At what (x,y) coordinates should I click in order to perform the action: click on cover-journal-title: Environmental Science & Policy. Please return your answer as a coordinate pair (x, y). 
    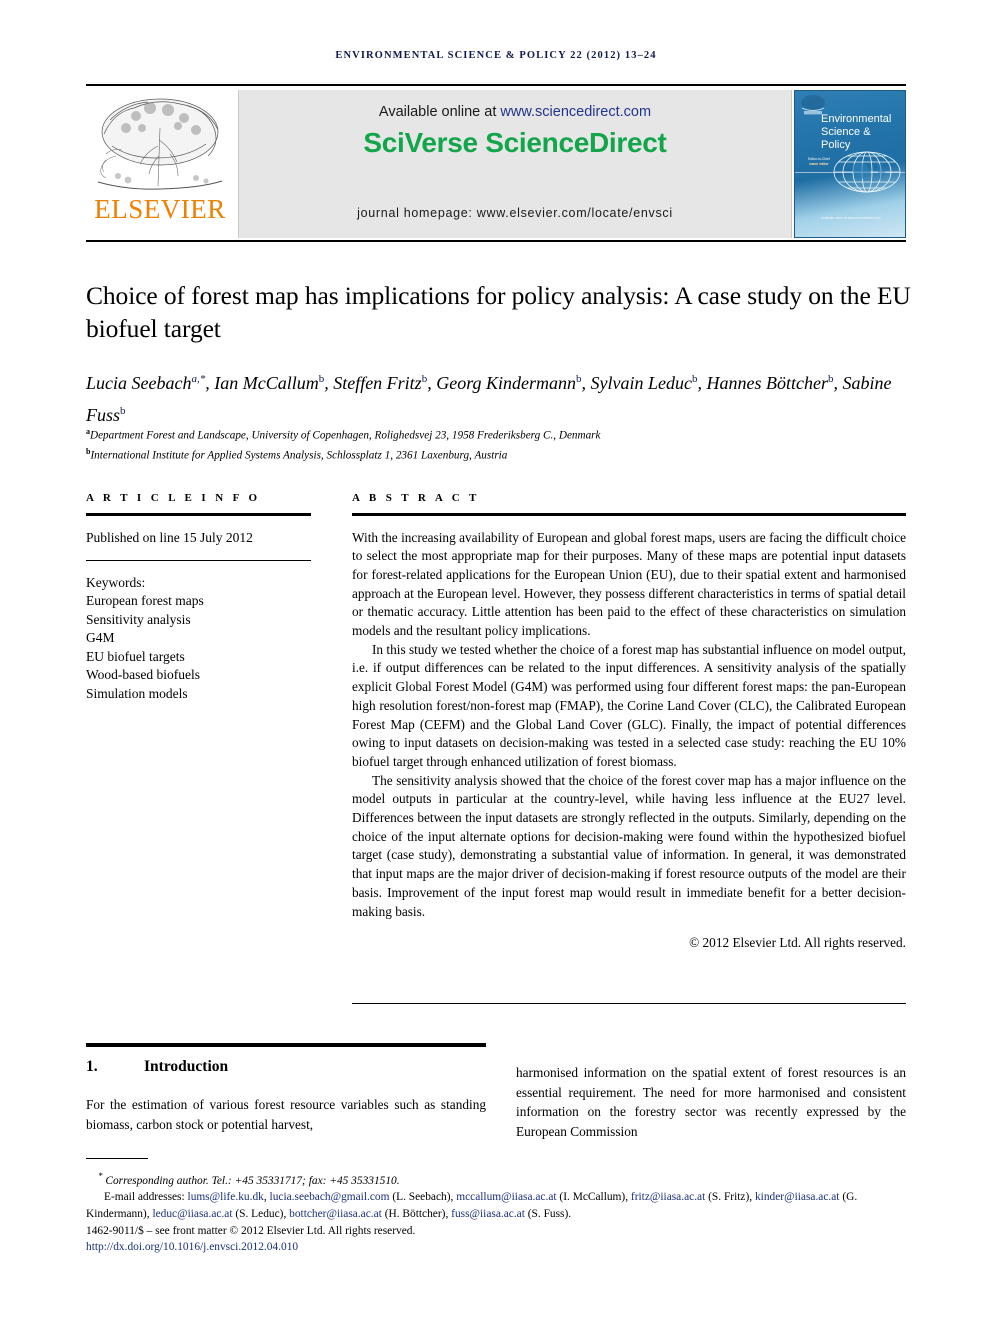
    Looking at the image, I should click on (862, 132).